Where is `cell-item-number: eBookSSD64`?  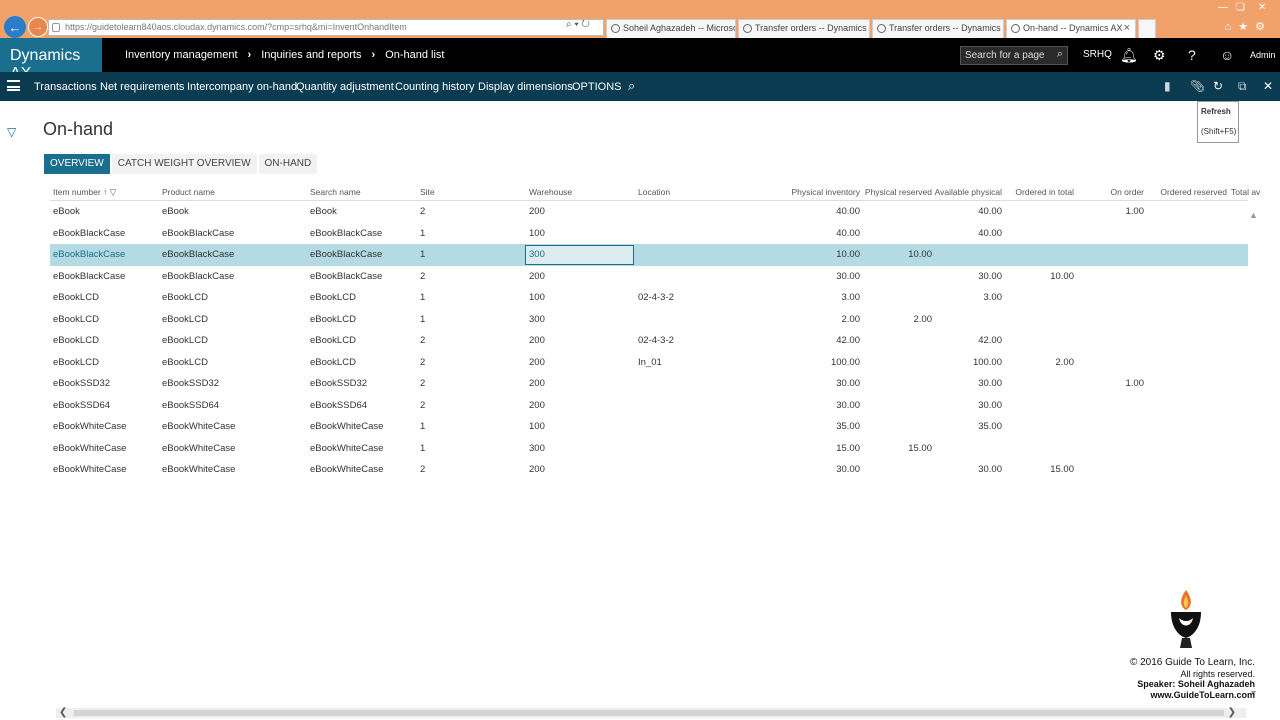
cell-item-number: eBookSSD64 is located at coordinates (81, 405).